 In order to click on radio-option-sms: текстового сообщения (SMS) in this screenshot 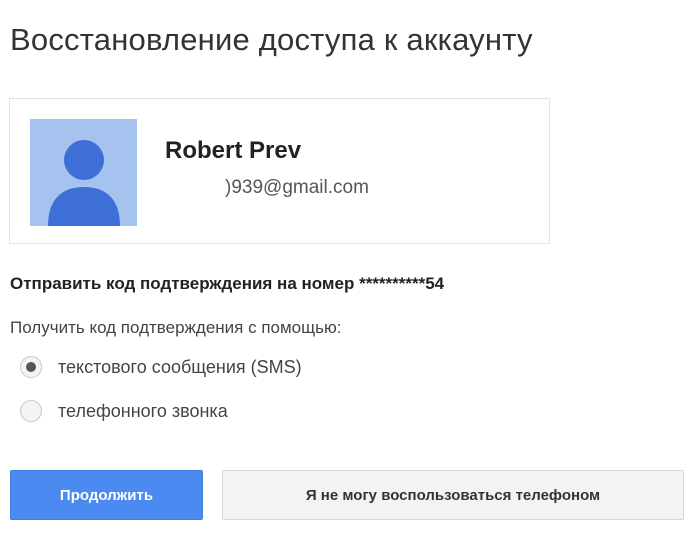, I will do `click(161, 367)`.